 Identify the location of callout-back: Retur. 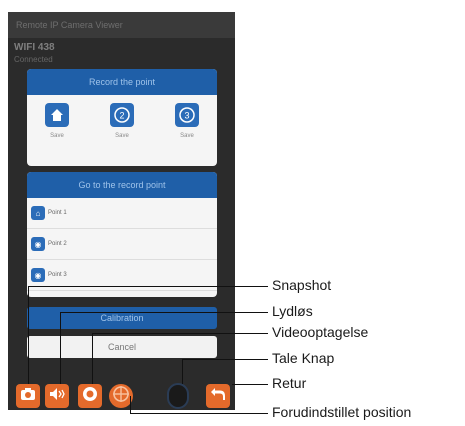
(289, 383).